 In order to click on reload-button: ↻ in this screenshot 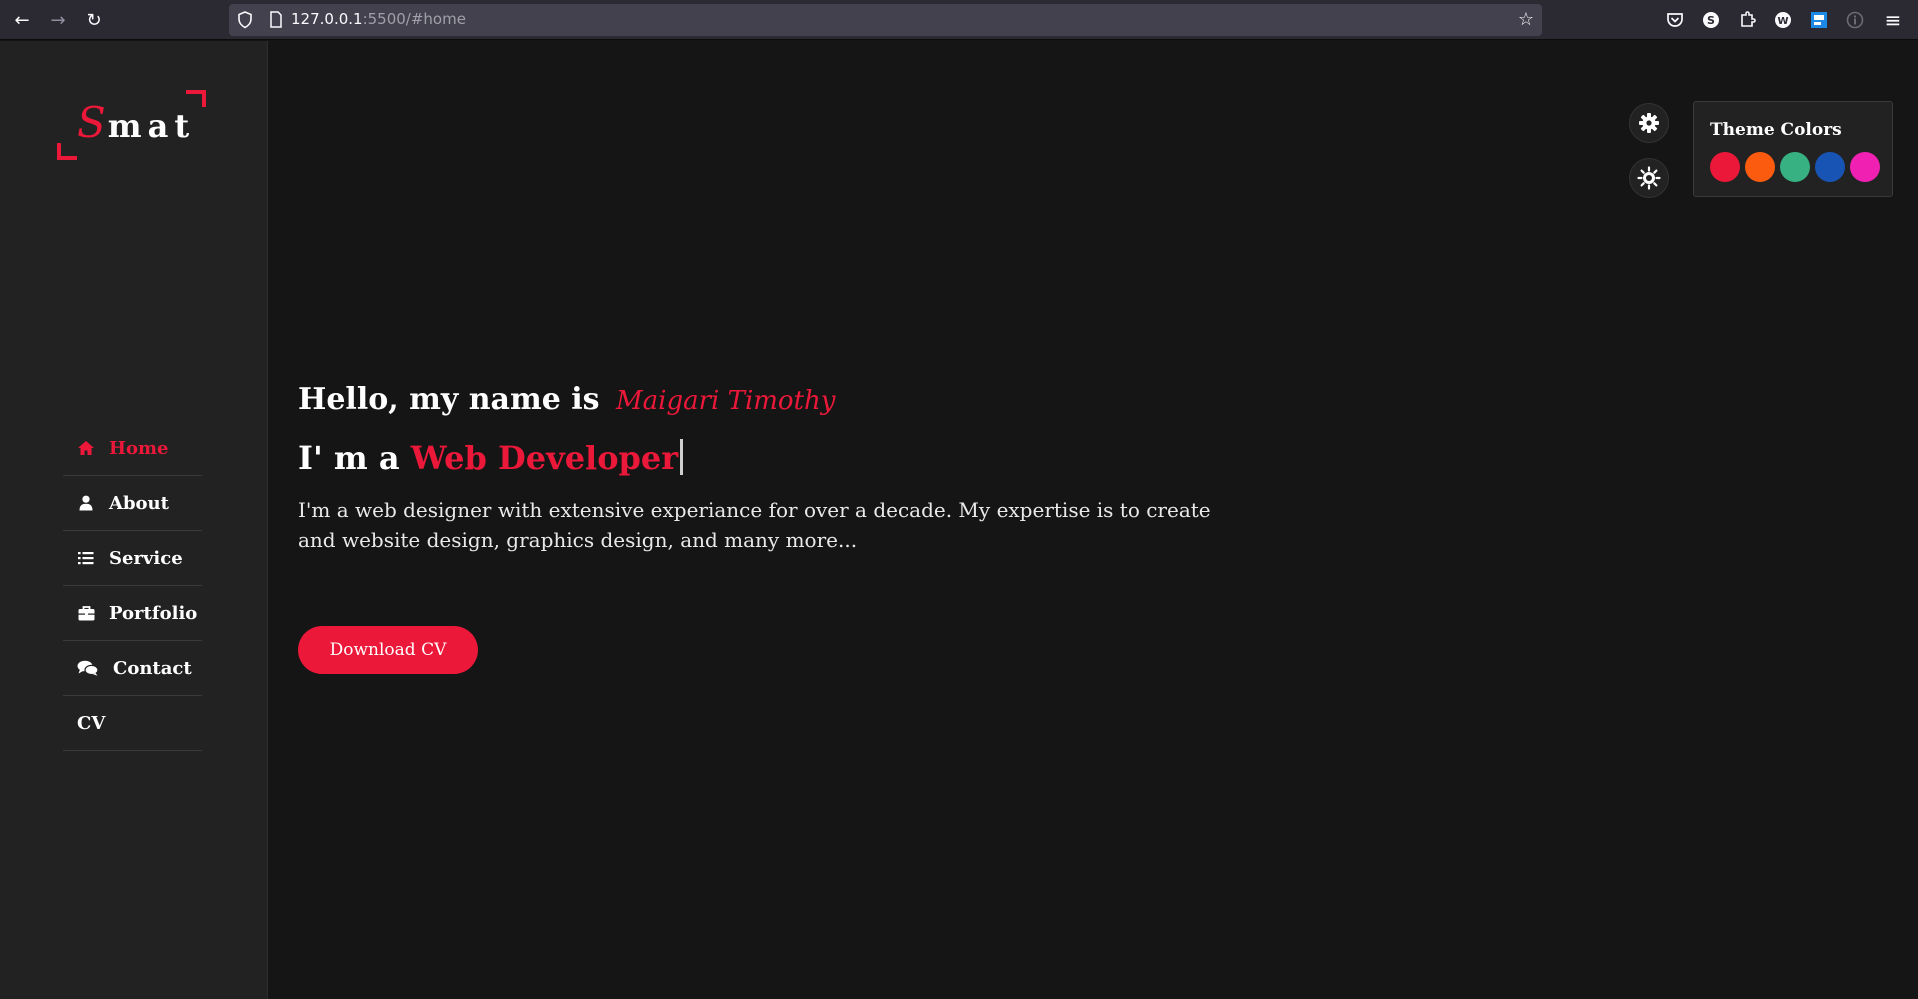, I will do `click(94, 20)`.